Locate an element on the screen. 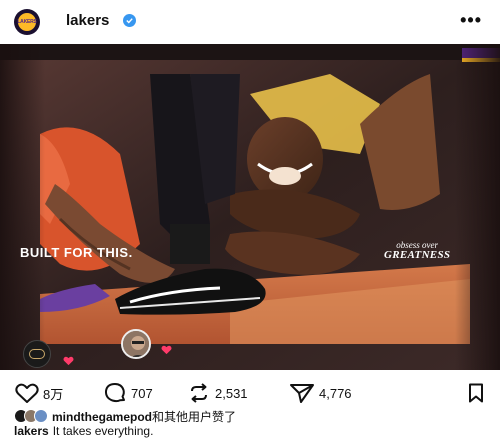 The height and width of the screenshot is (440, 500). verified-badge-icon is located at coordinates (129, 20).